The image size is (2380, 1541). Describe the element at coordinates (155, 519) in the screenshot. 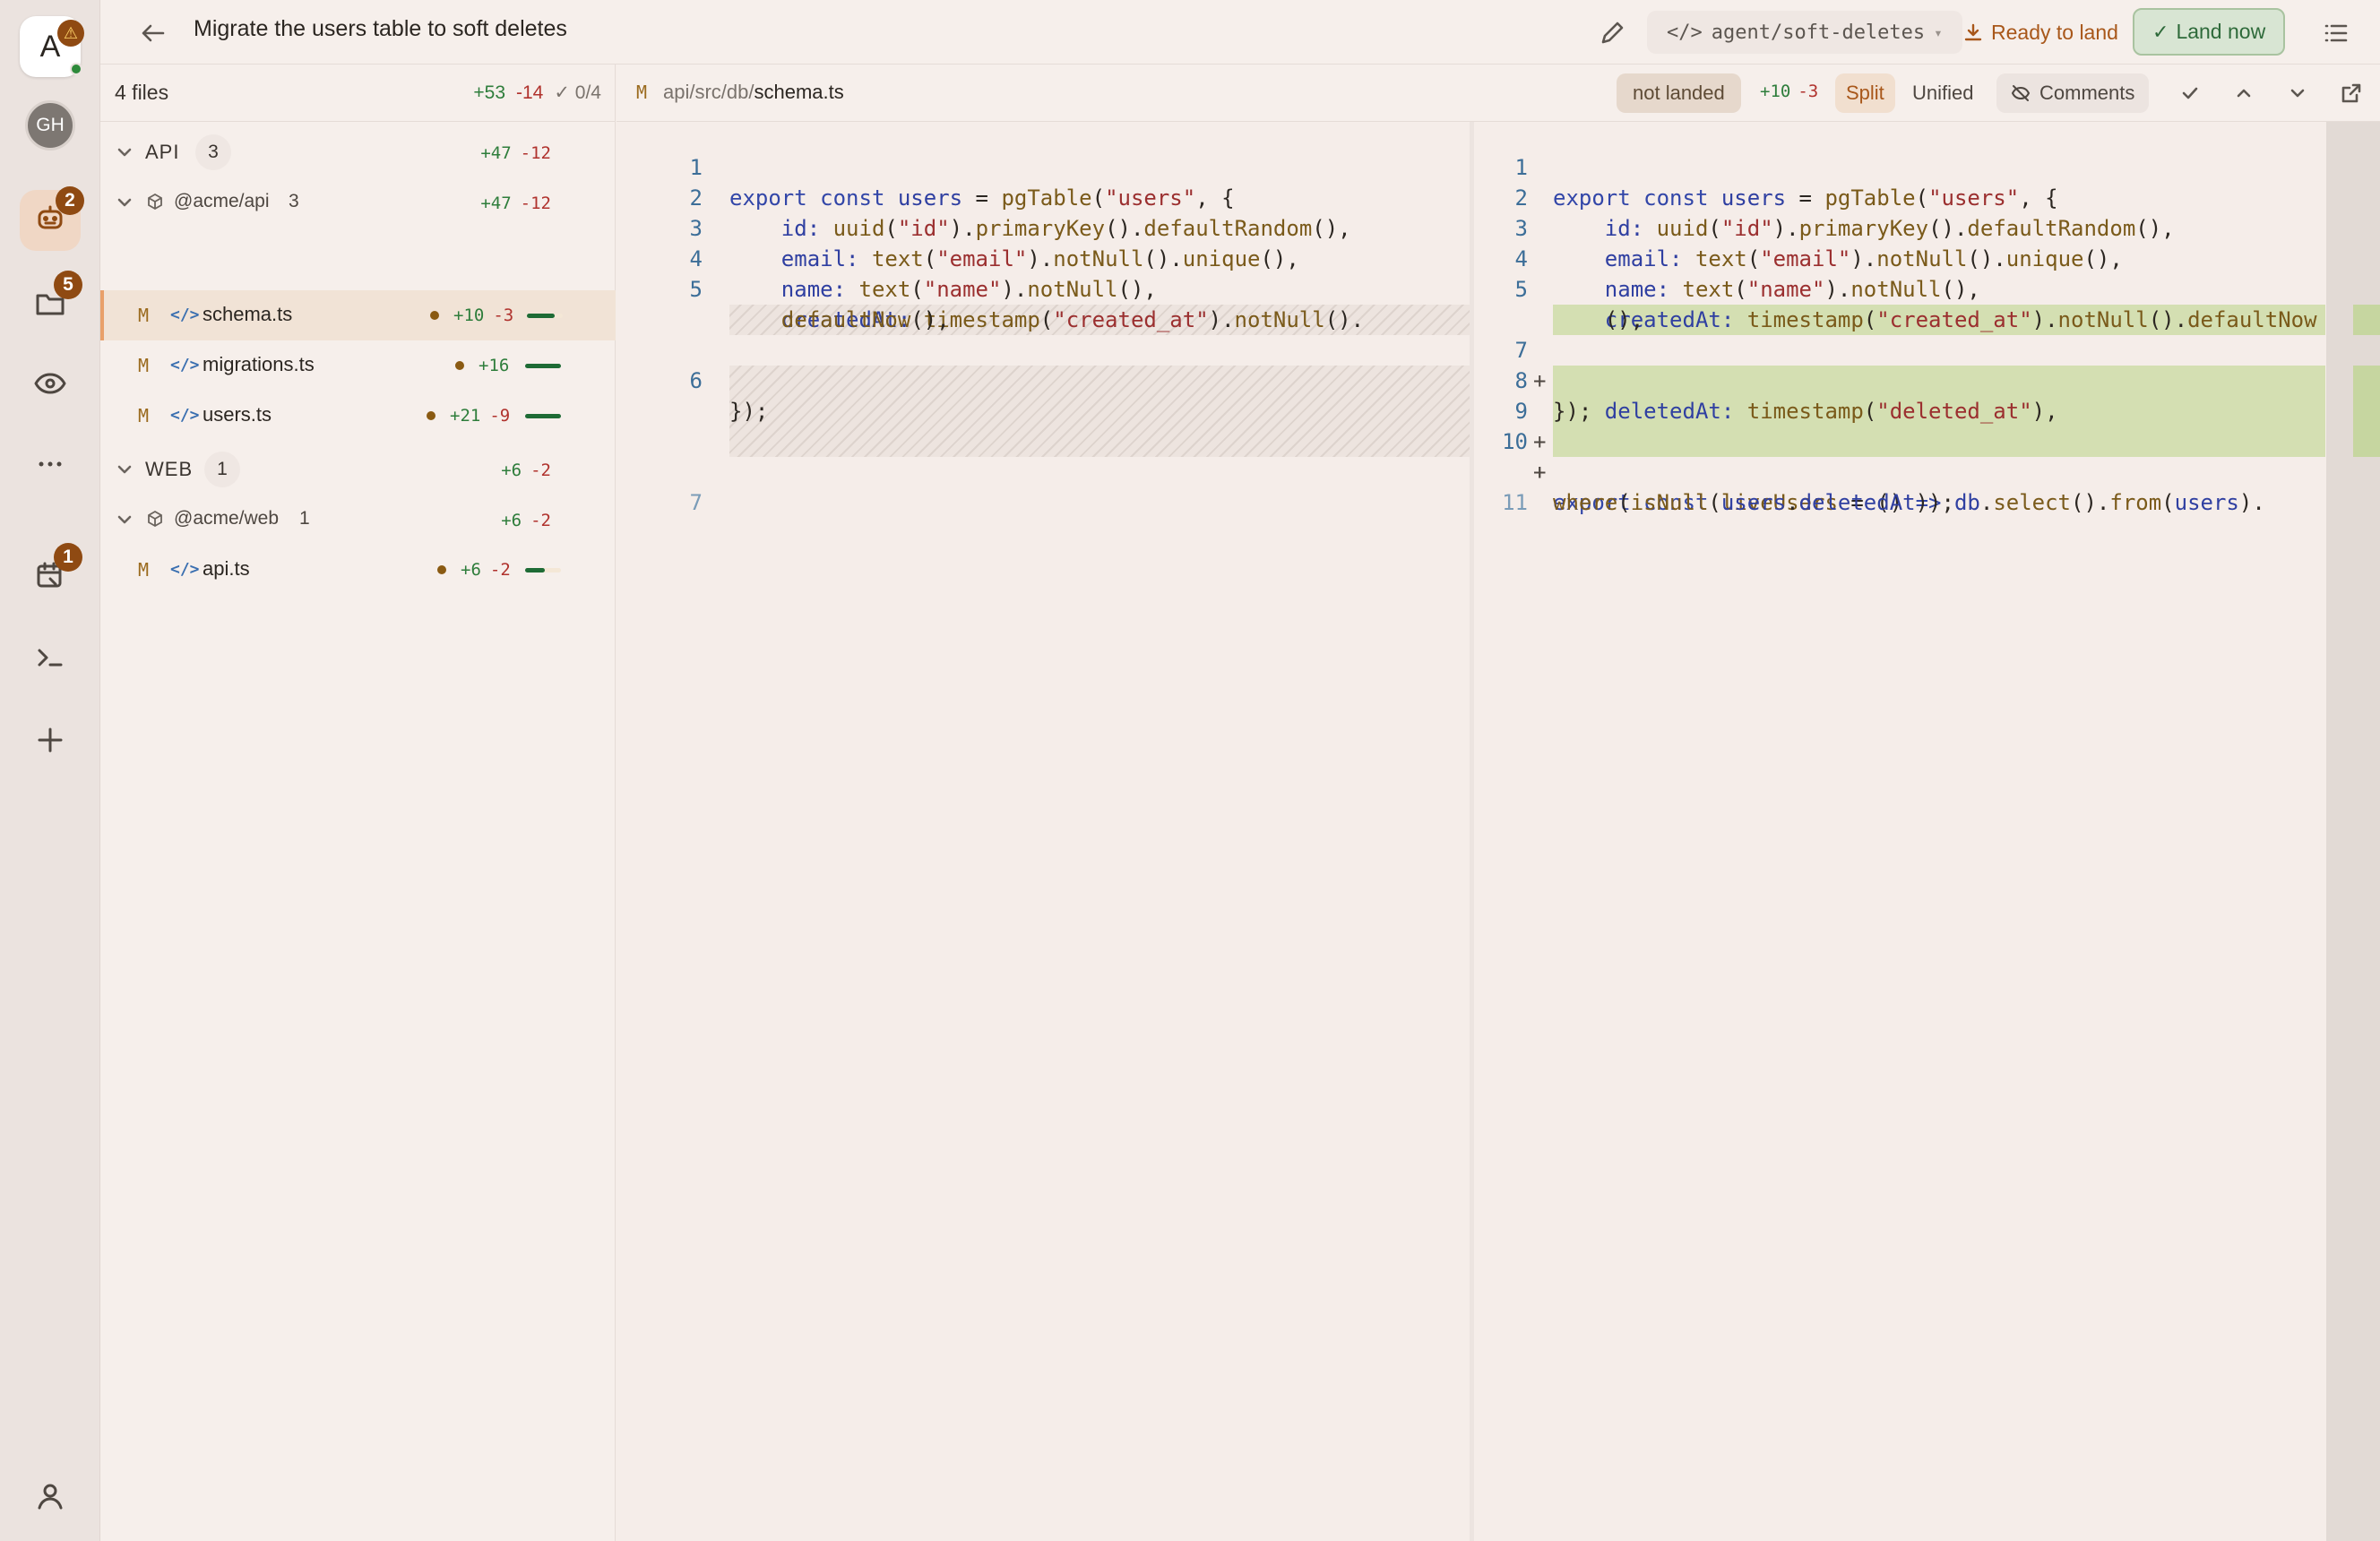

I see `package-icon` at that location.